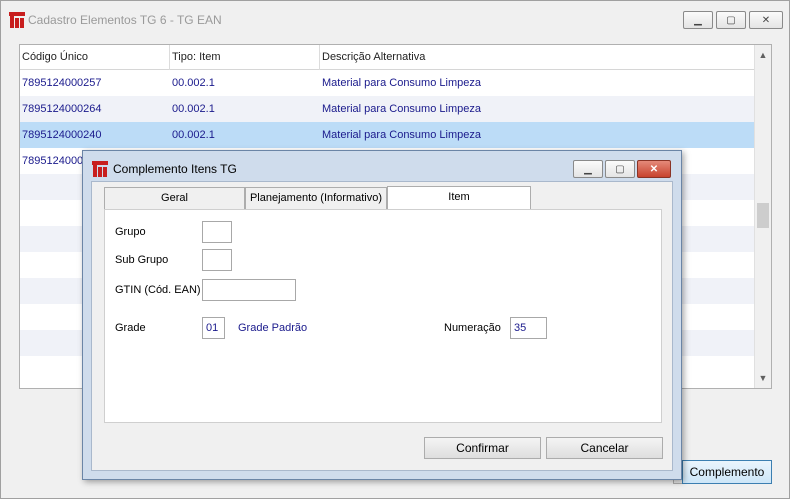 Image resolution: width=790 pixels, height=499 pixels. Describe the element at coordinates (175, 169) in the screenshot. I see `dialog-title: Complemento Itens TG` at that location.